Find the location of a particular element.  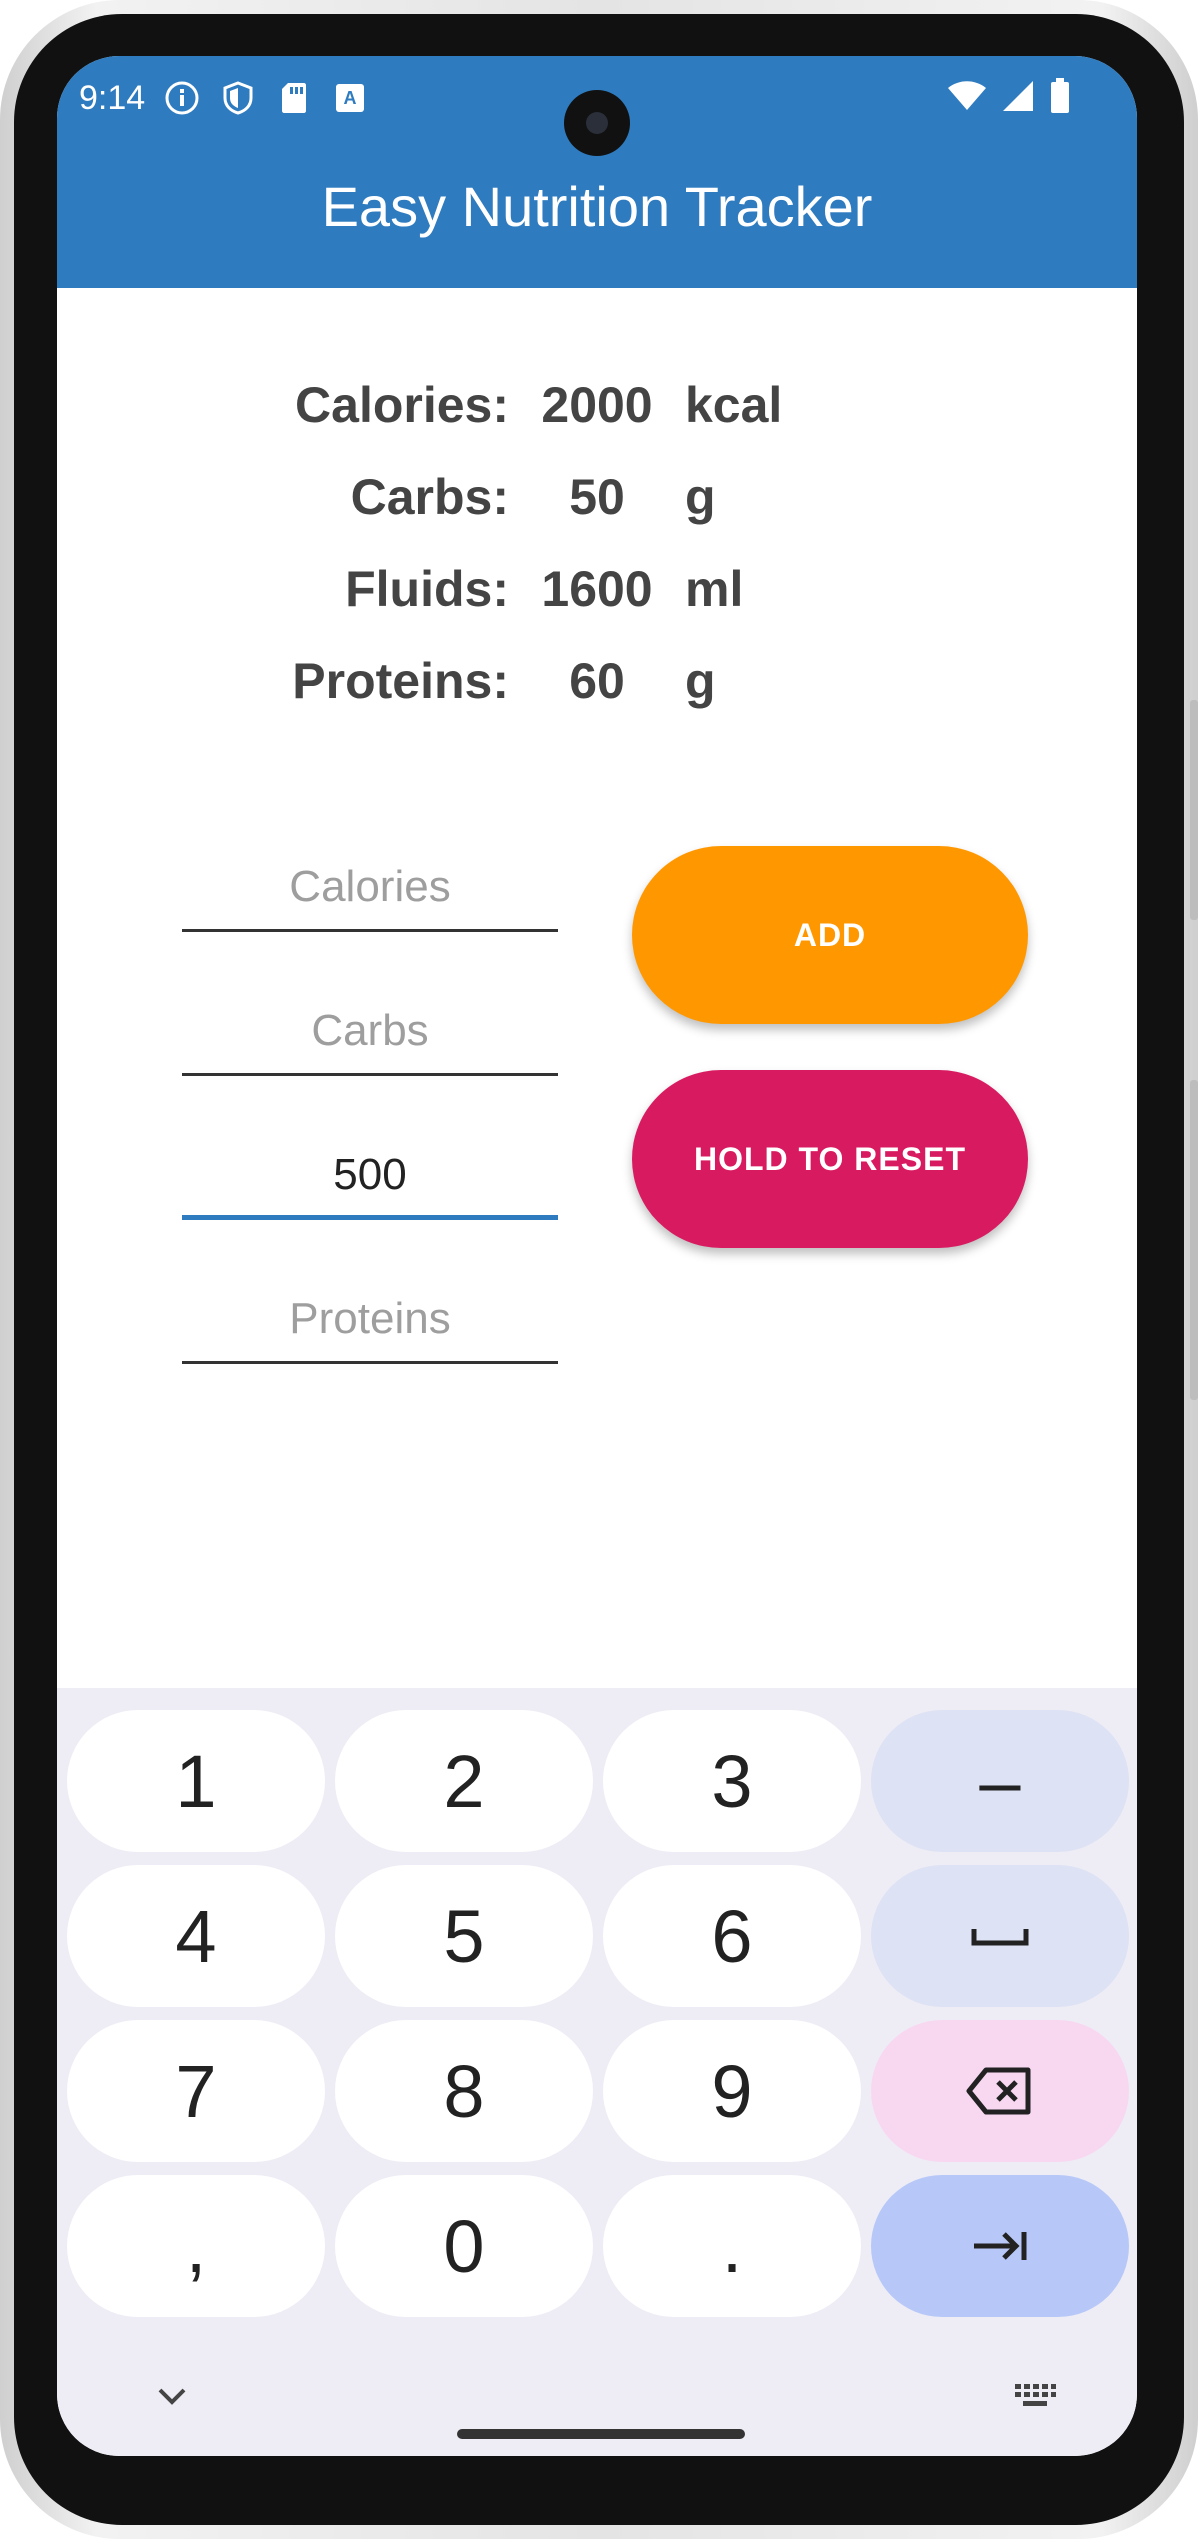

key-9: 9 is located at coordinates (732, 2091).